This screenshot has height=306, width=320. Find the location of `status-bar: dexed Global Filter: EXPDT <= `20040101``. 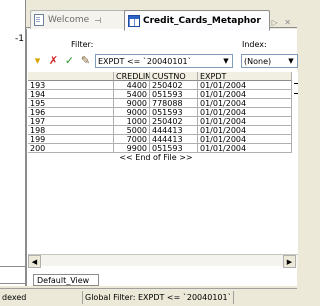

status-bar: dexed Global Filter: EXPDT <= `20040101` is located at coordinates (148, 297).